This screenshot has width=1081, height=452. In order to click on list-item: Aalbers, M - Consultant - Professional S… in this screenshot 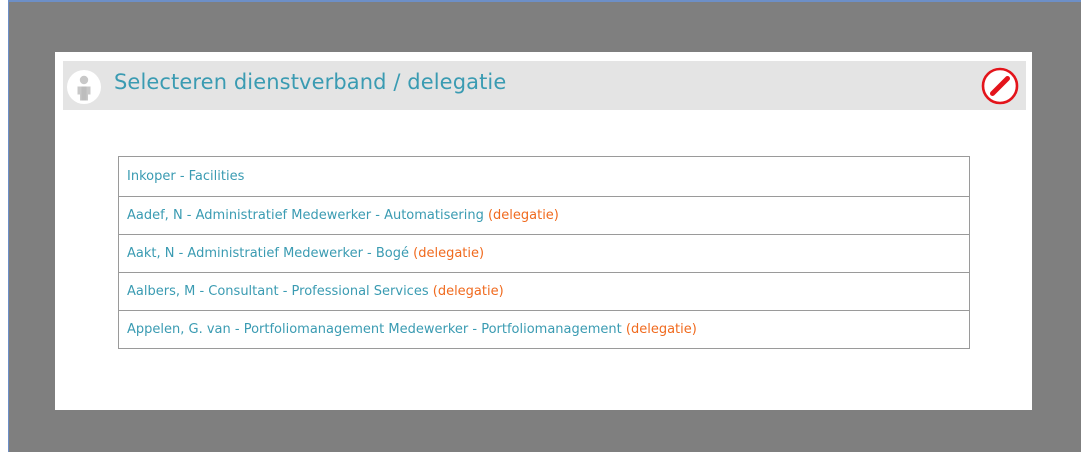, I will do `click(544, 291)`.